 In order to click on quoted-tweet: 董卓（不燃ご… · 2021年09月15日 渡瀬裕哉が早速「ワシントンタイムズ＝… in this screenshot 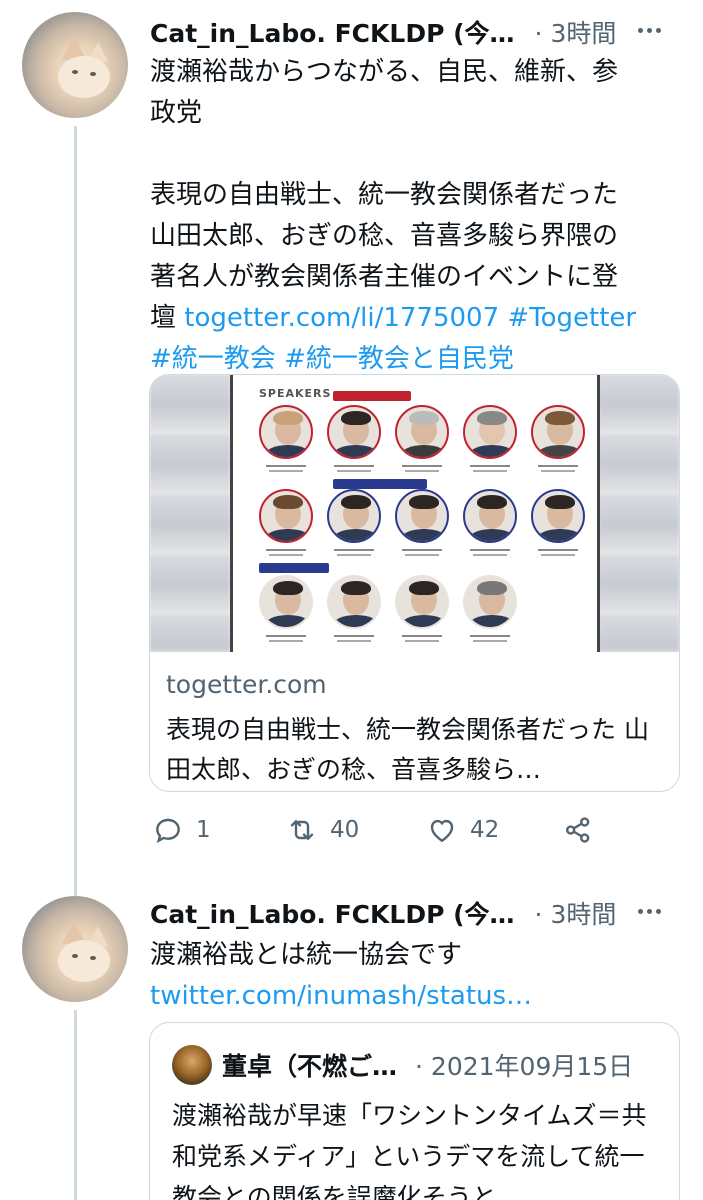, I will do `click(414, 1111)`.